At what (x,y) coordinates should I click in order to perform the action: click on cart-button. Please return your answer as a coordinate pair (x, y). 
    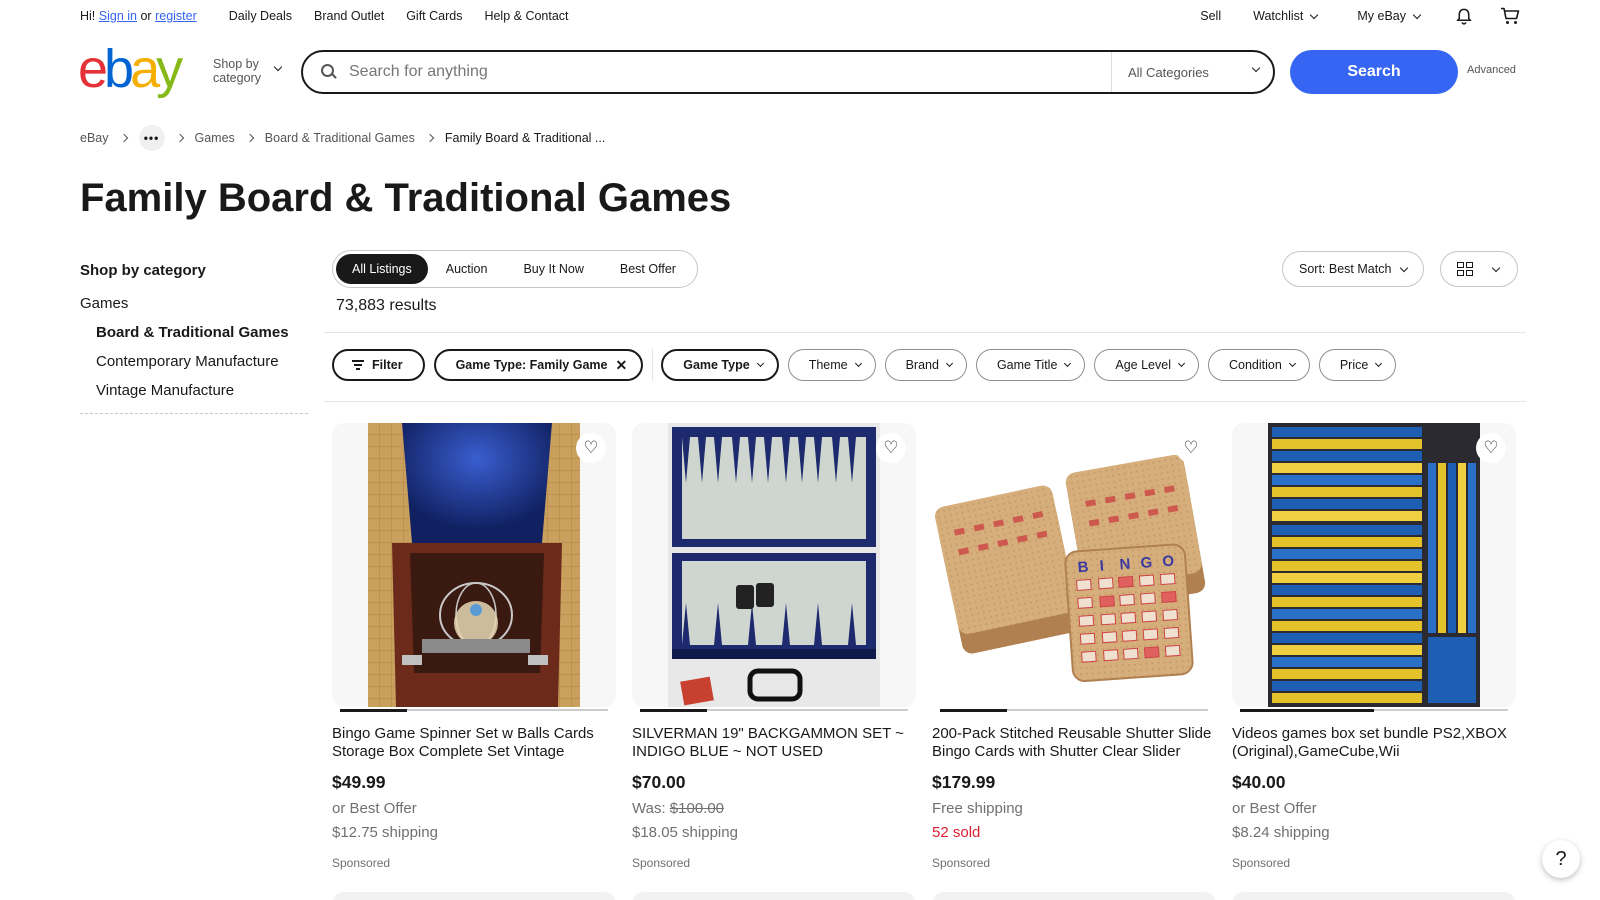
    Looking at the image, I should click on (1510, 16).